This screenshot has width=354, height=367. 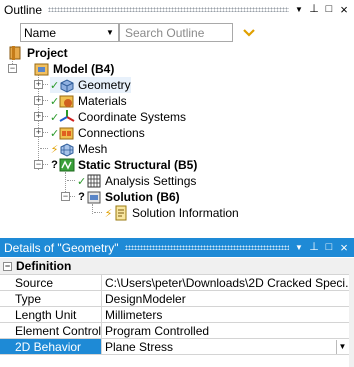 I want to click on details-row-length-unit: Length Unit Millimeters, so click(x=174, y=315).